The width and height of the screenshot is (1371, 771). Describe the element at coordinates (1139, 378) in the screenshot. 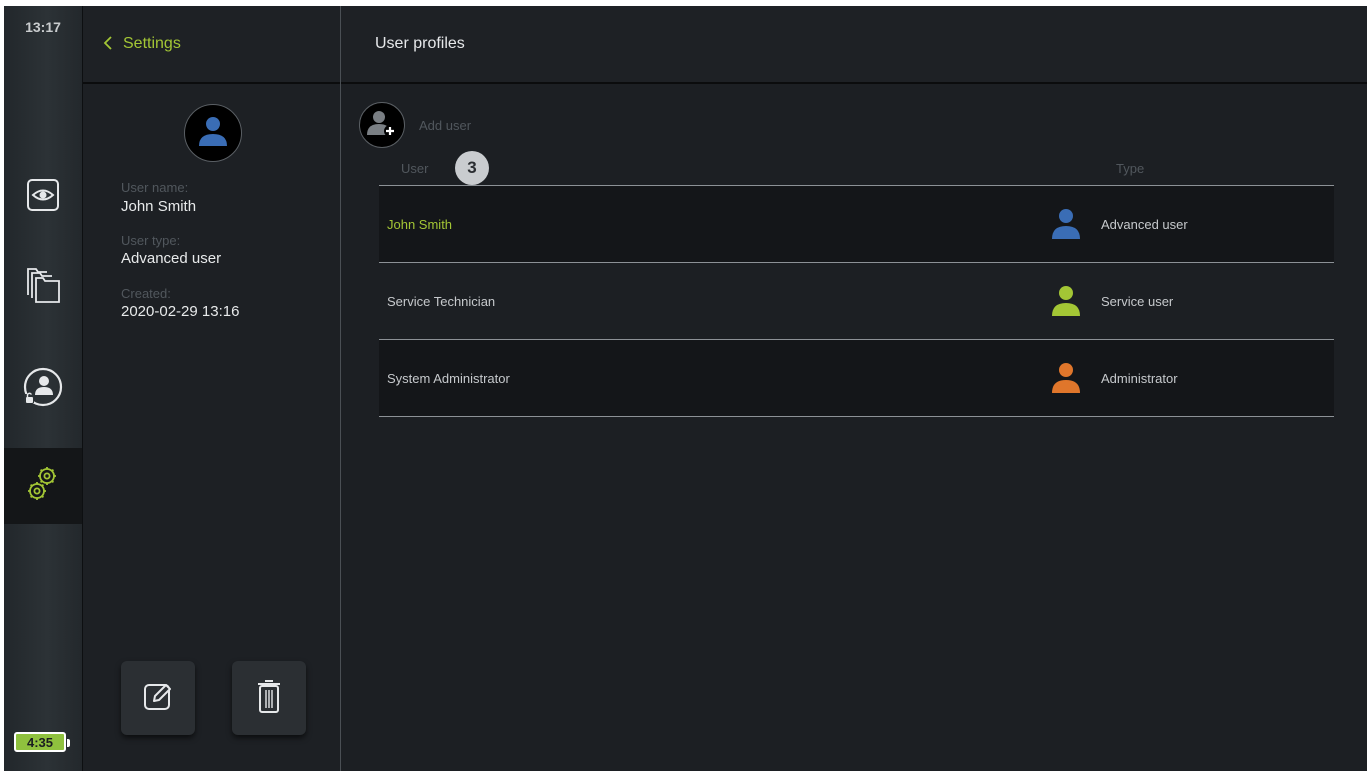

I see `user-type-cell: Administrator` at that location.